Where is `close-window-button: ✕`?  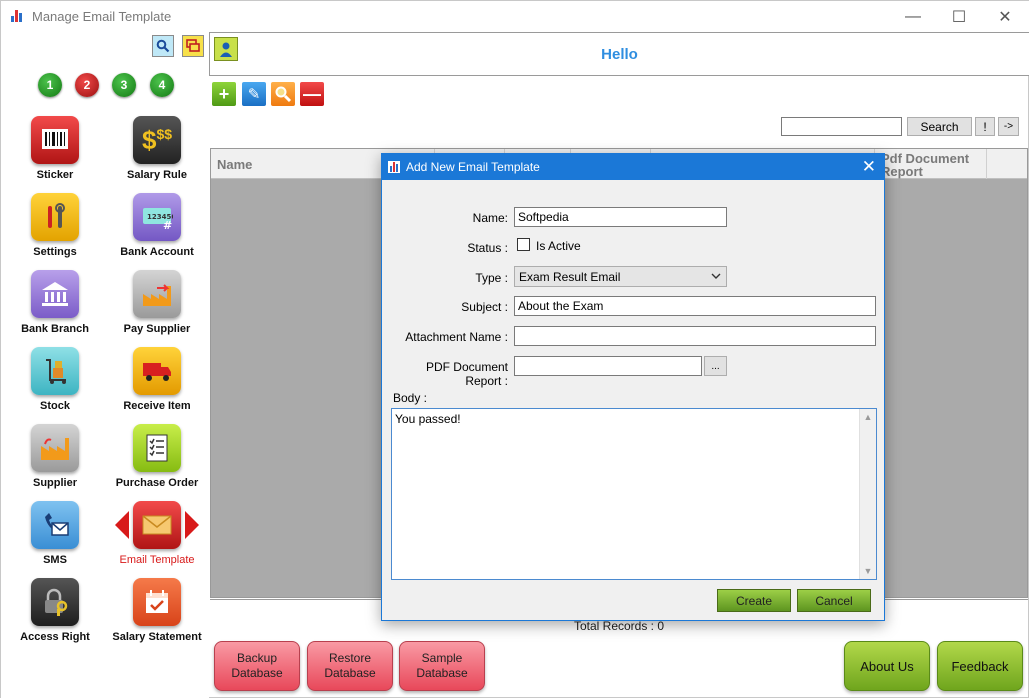
close-window-button: ✕ is located at coordinates (1005, 16).